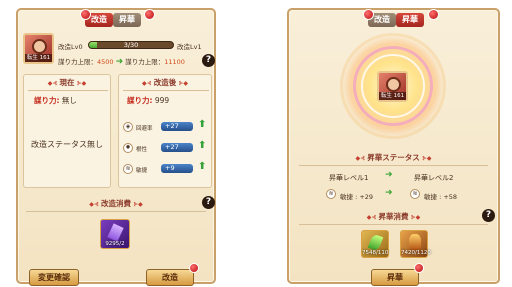 This screenshot has width=512, height=287. I want to click on after-ability: 謀り力: 999, so click(148, 100).